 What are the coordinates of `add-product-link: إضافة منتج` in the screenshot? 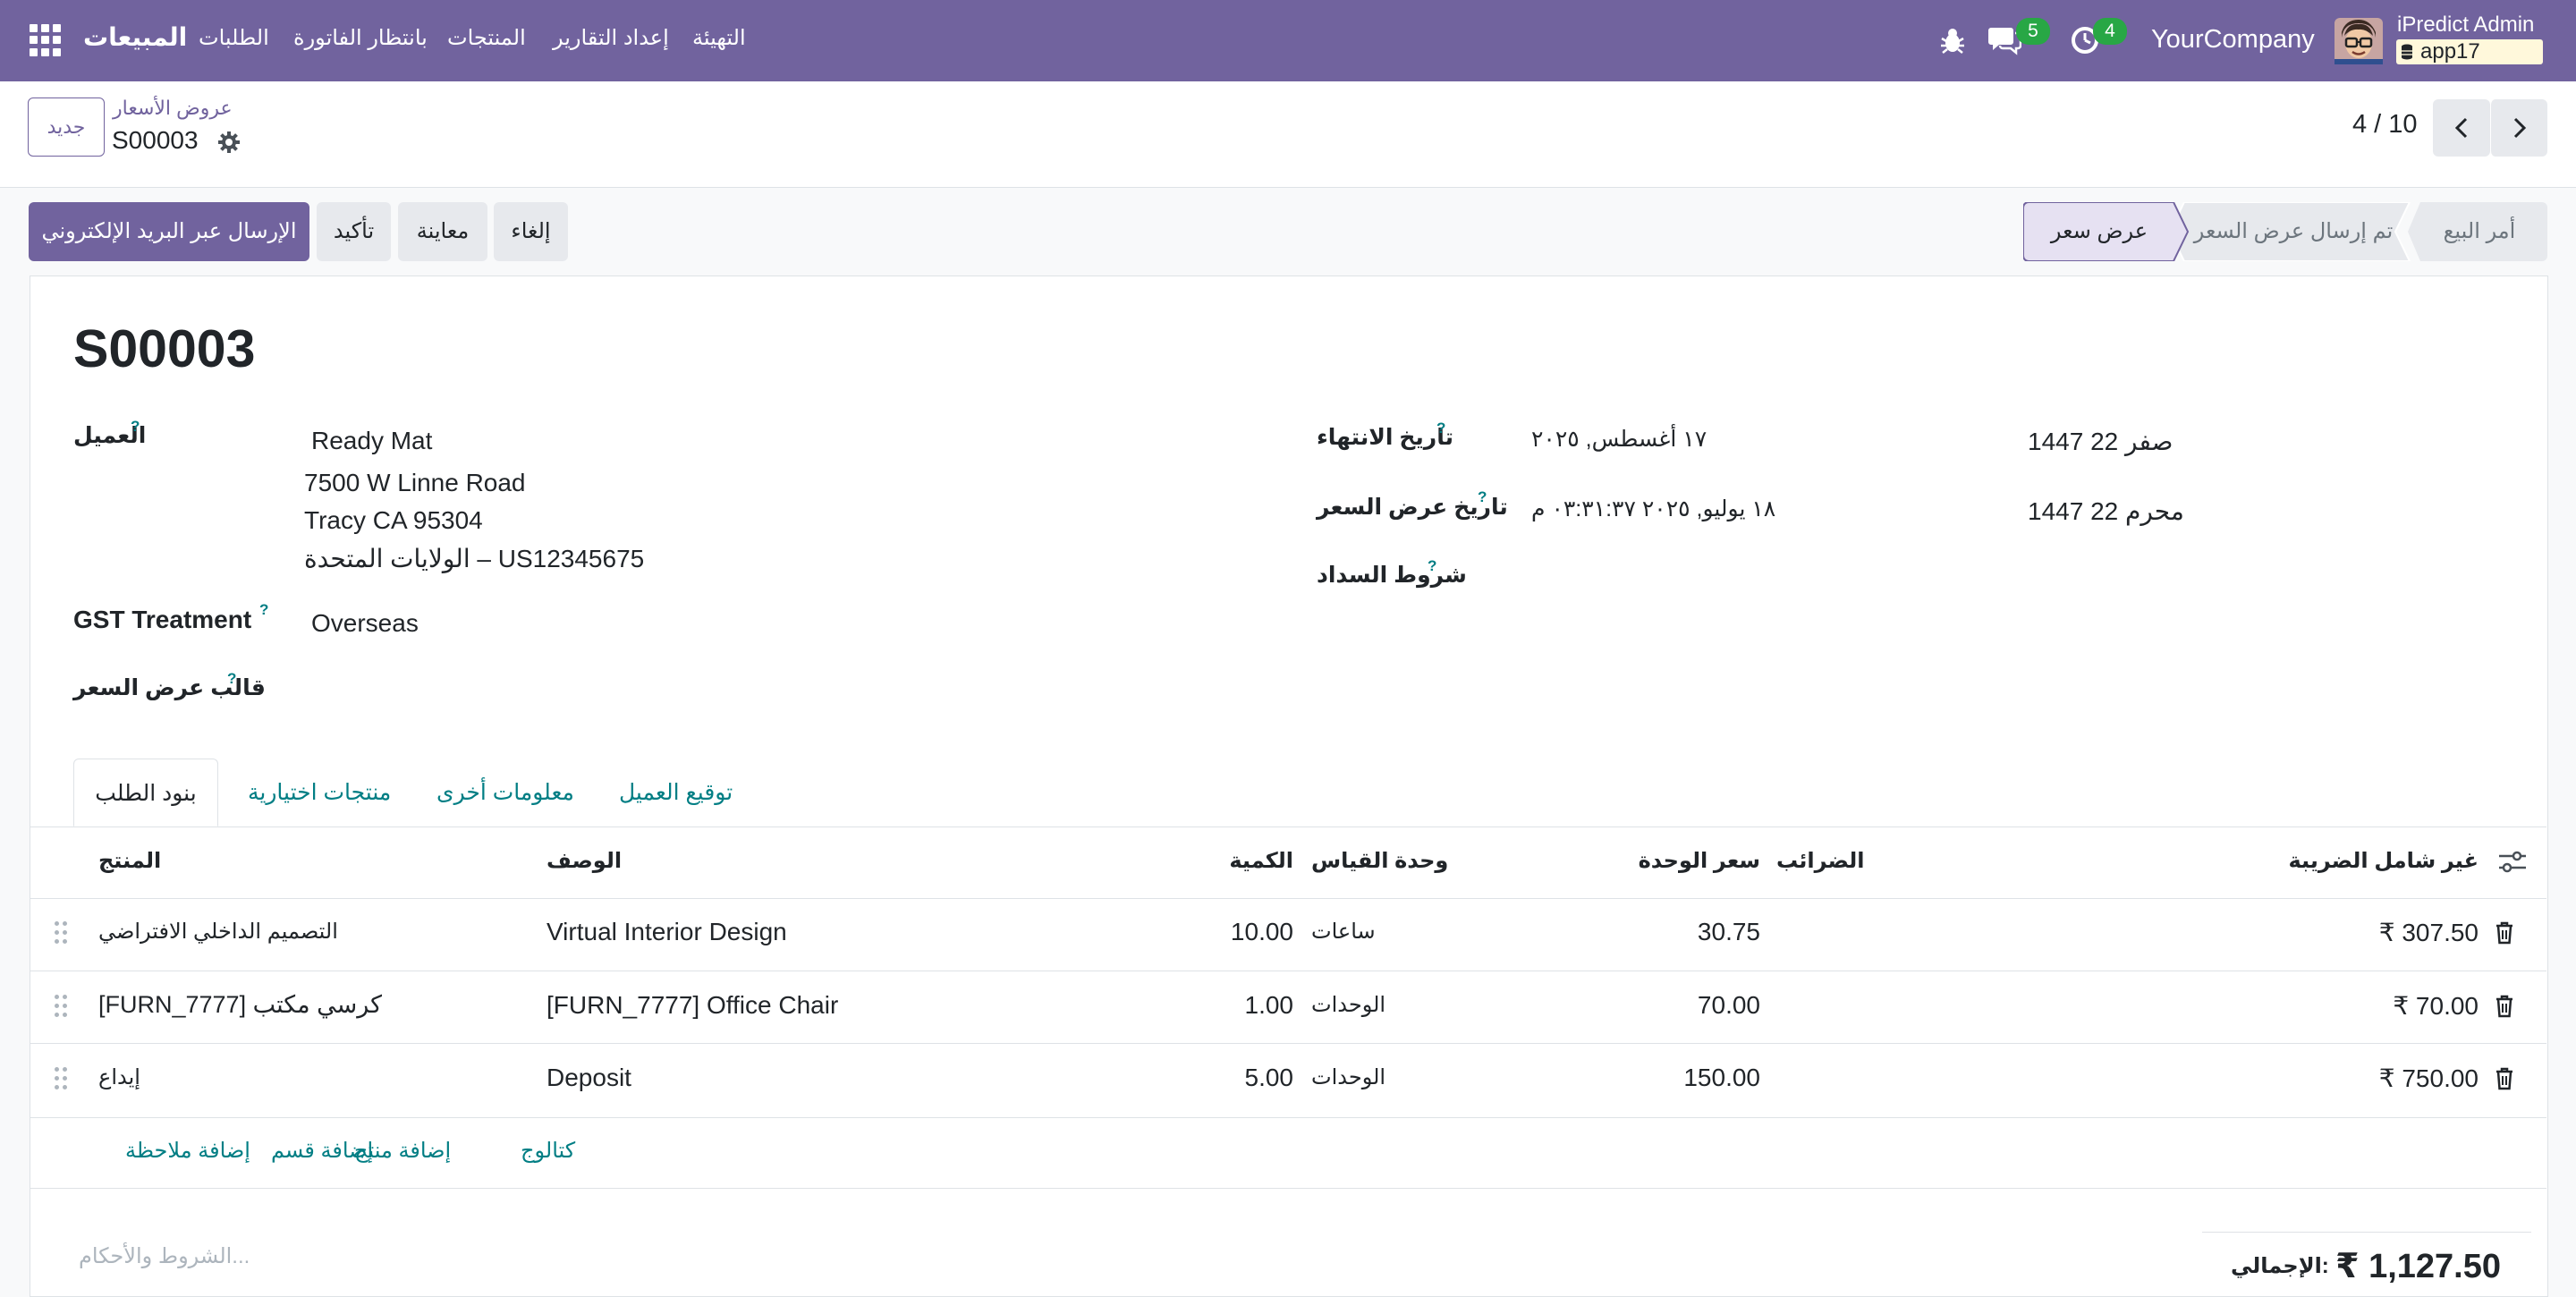 It's located at (402, 1151).